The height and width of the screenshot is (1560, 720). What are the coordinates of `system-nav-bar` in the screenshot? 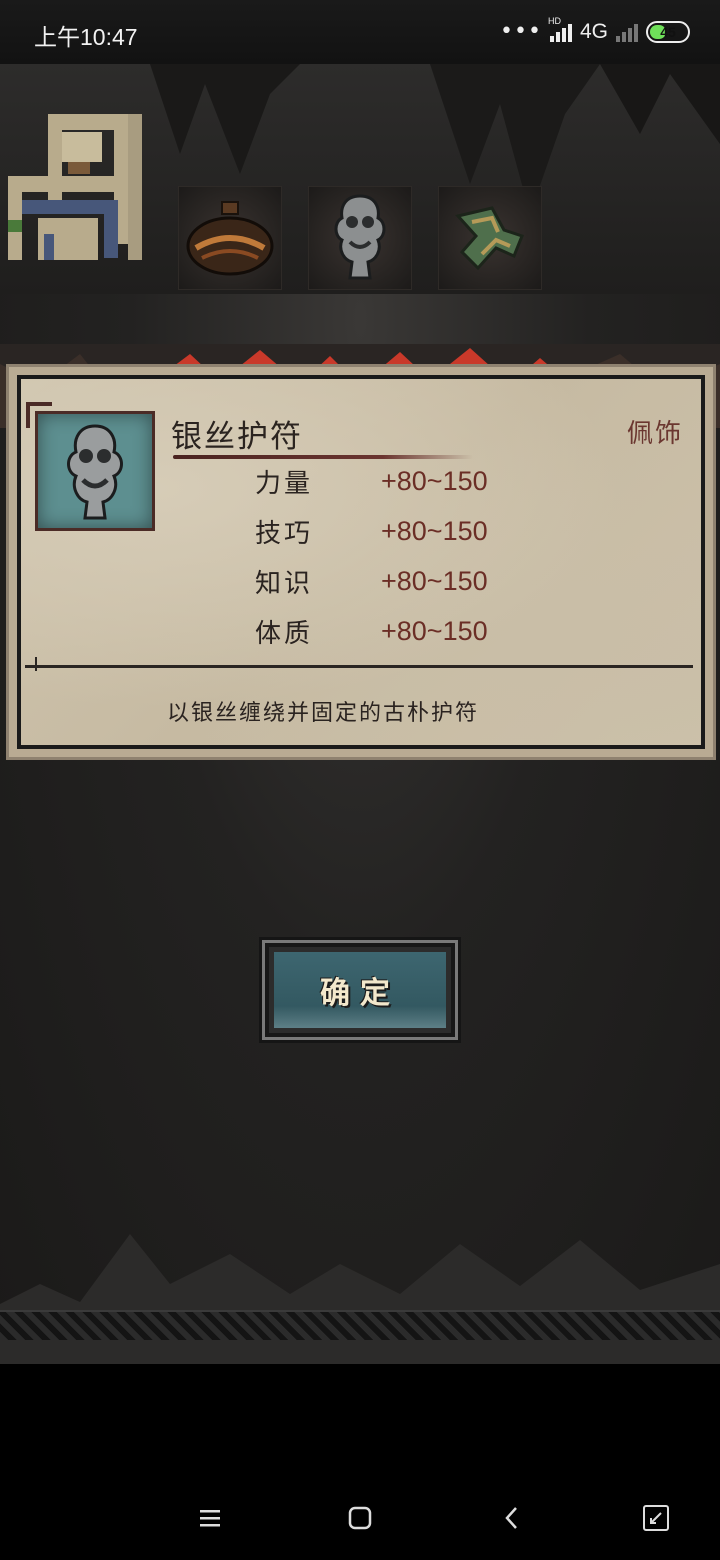 It's located at (360, 1515).